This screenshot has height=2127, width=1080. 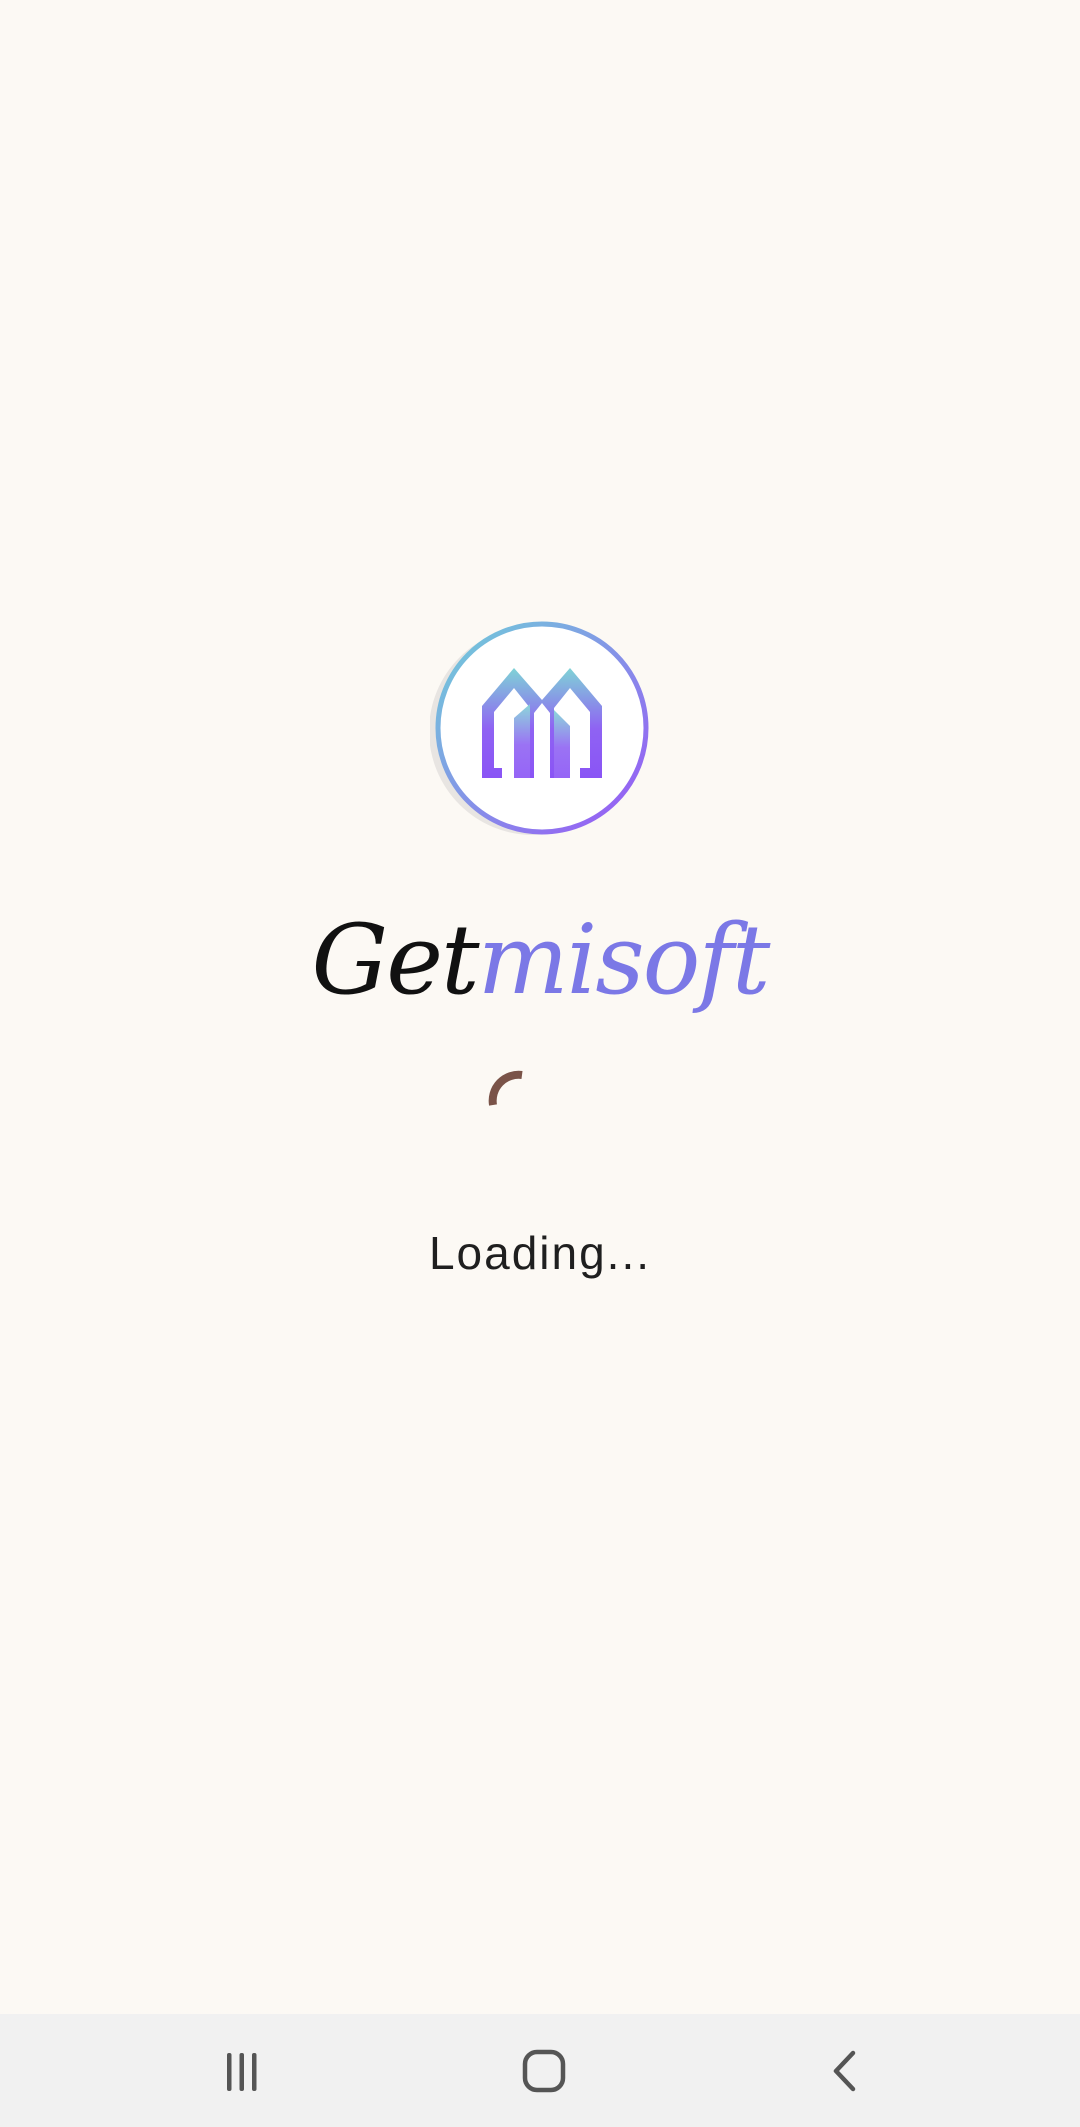 I want to click on recents-button, so click(x=242, y=2071).